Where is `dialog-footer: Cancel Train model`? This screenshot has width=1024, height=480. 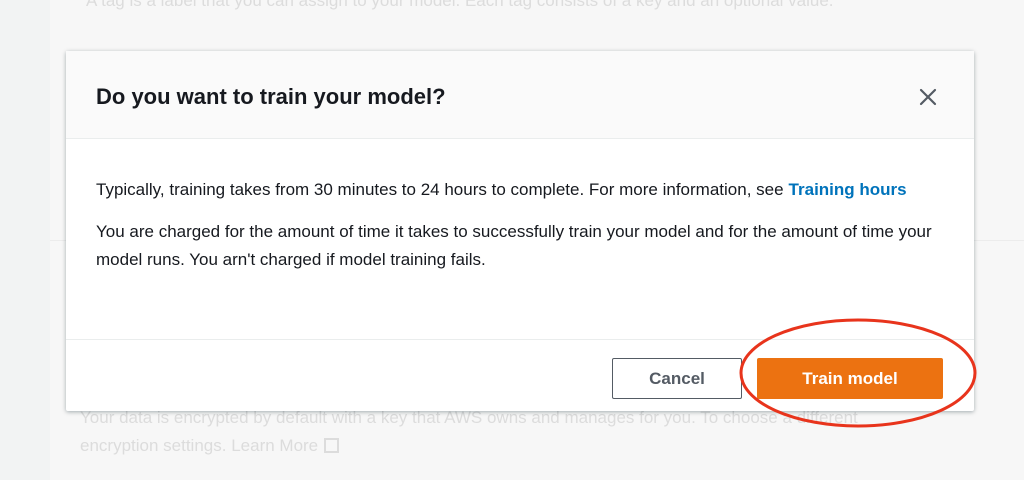
dialog-footer: Cancel Train model is located at coordinates (520, 375).